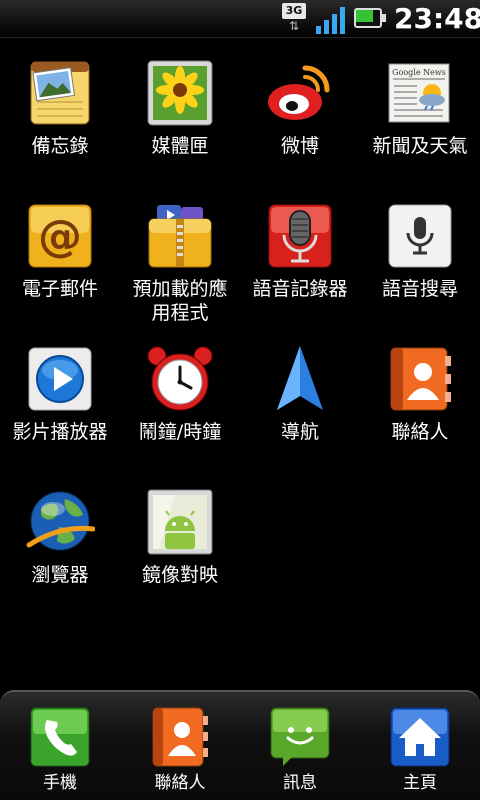 The height and width of the screenshot is (800, 480). What do you see at coordinates (60, 522) in the screenshot?
I see `globe-icon` at bounding box center [60, 522].